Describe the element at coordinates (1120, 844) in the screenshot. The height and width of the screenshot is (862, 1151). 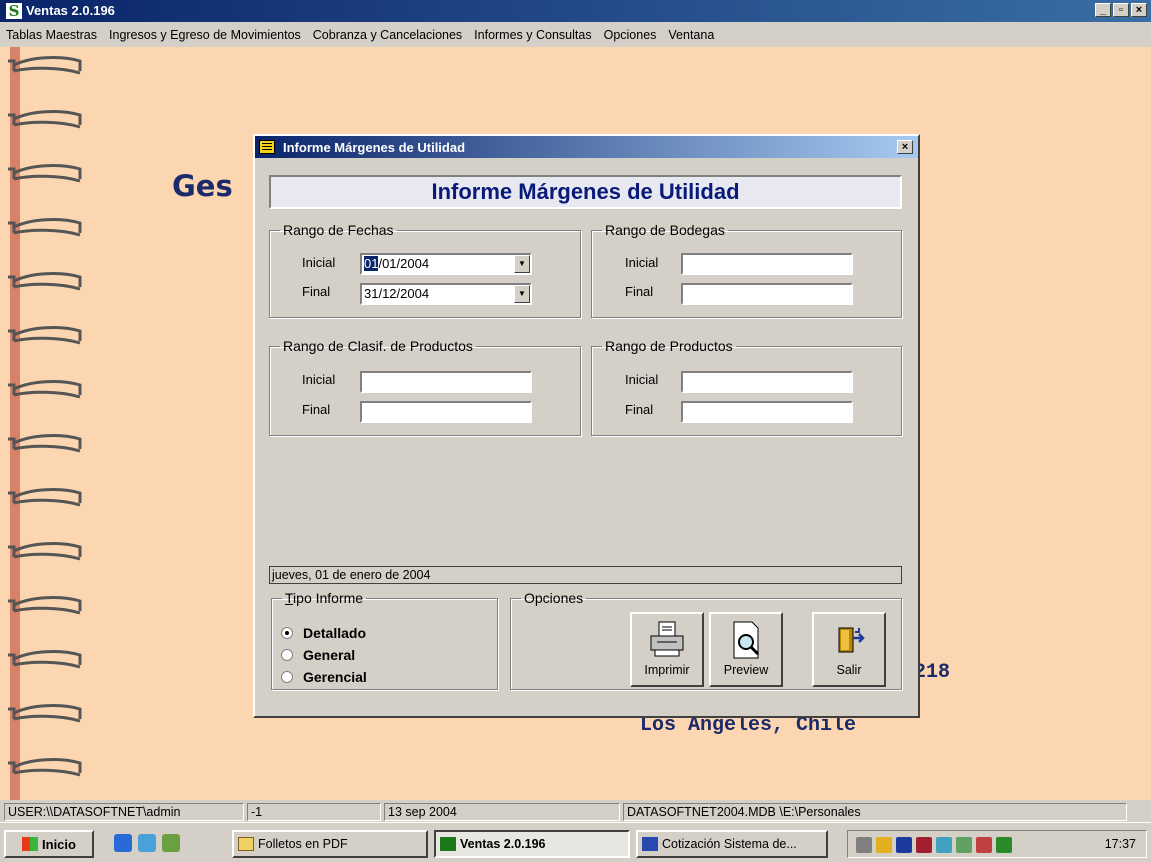
I see `clock: 17:37` at that location.